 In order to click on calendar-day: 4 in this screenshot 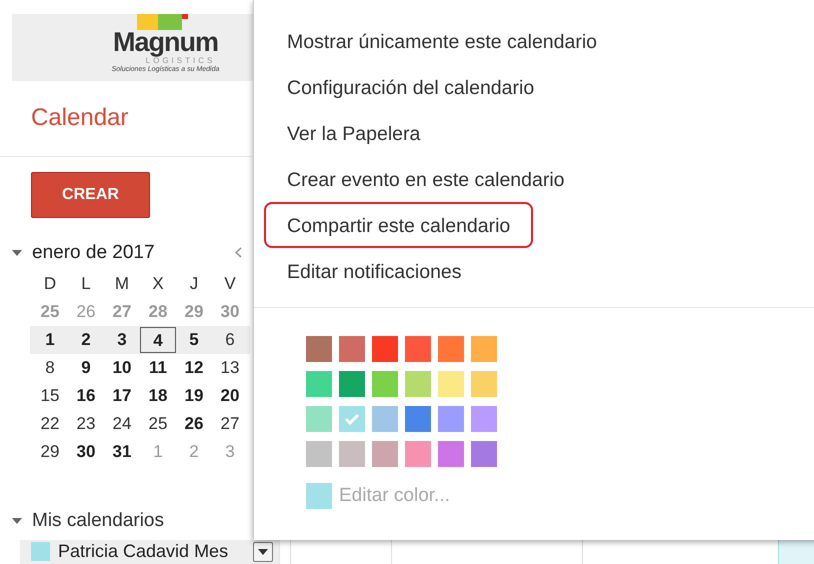, I will do `click(158, 339)`.